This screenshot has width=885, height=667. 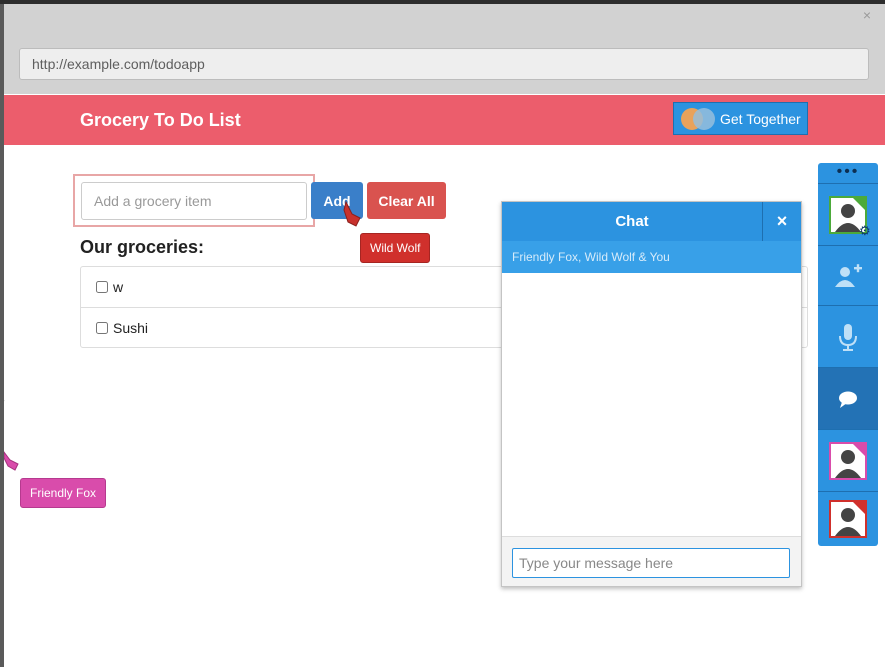 I want to click on chat-title: Chat, so click(x=632, y=221).